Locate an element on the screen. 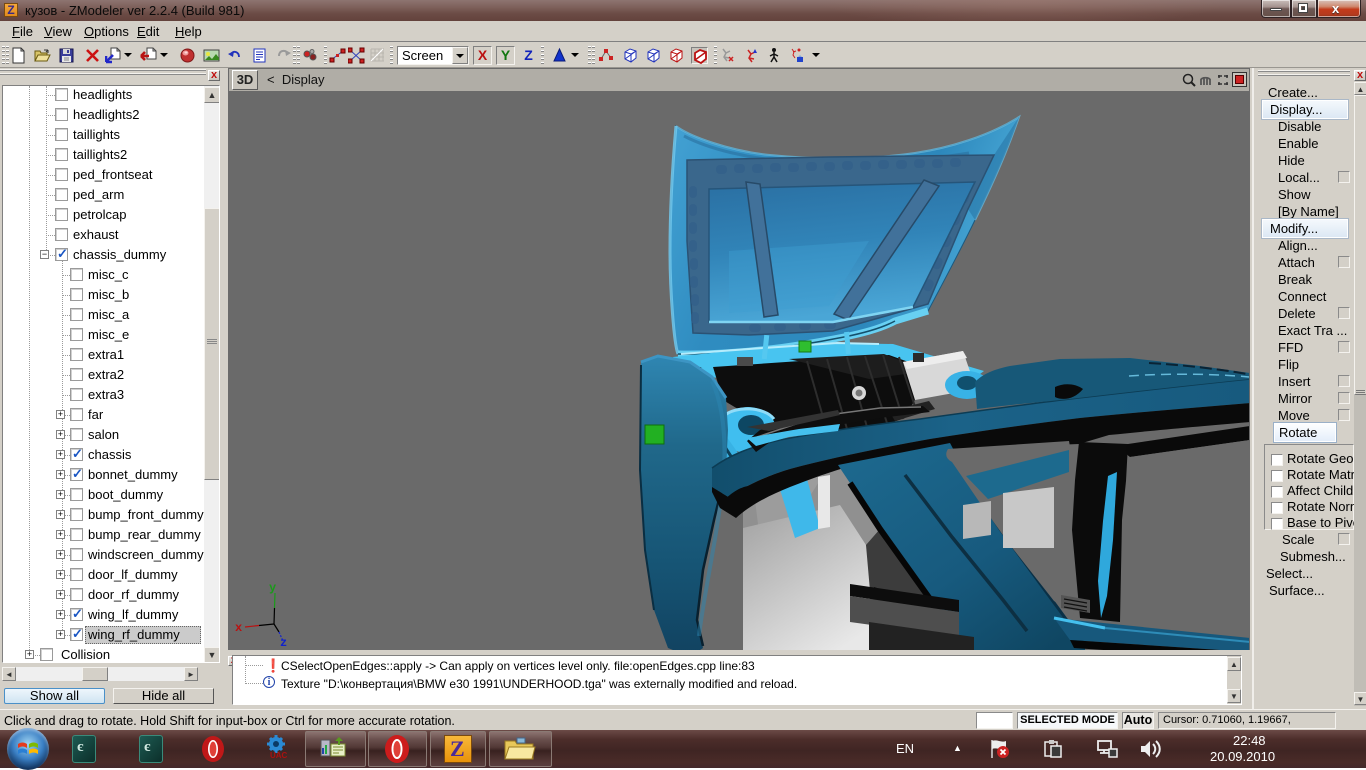  svg-text: z is located at coordinates (283, 643).